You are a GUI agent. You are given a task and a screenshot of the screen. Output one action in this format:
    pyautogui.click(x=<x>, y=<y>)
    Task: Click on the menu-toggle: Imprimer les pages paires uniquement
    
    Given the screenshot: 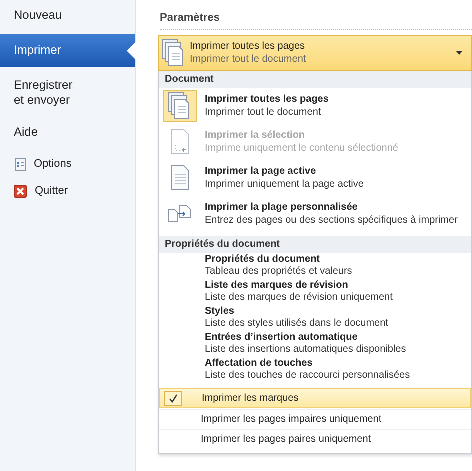 What is the action you would take?
    pyautogui.click(x=315, y=438)
    